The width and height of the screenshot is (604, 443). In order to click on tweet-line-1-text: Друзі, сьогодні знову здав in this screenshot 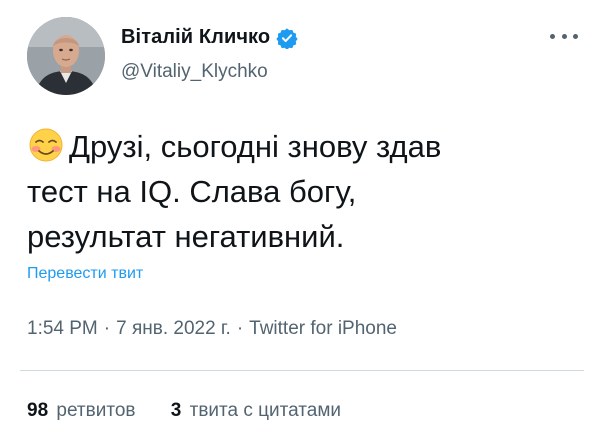, I will do `click(255, 146)`.